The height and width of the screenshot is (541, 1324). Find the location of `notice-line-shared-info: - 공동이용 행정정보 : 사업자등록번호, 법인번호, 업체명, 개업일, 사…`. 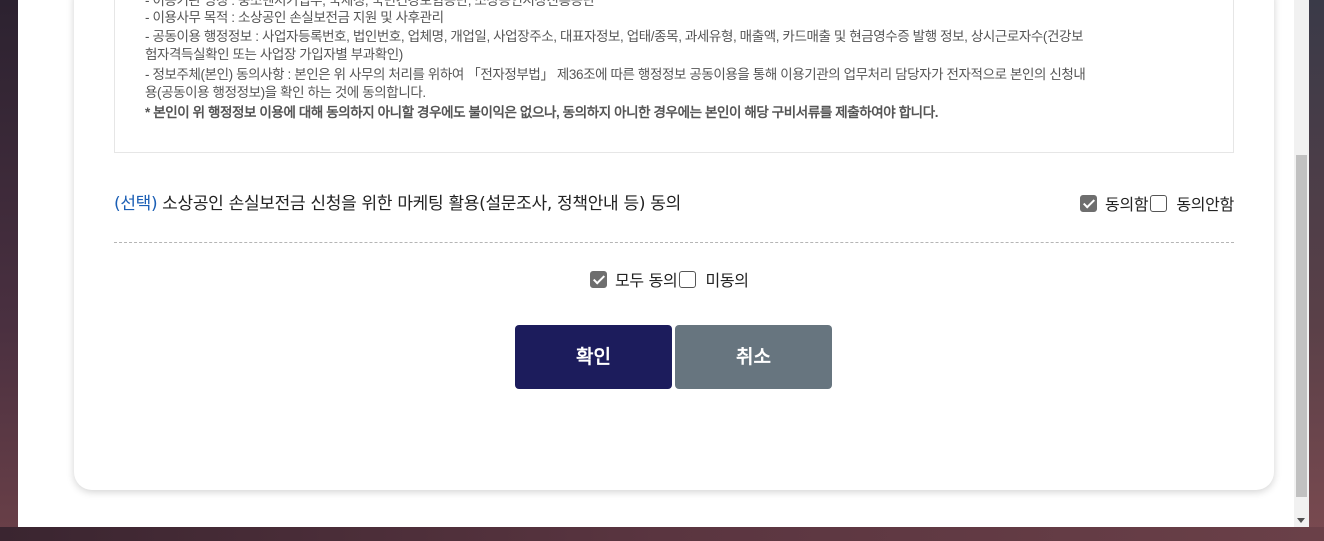

notice-line-shared-info: - 공동이용 행정정보 : 사업자등록번호, 법인번호, 업체명, 개업일, 사… is located at coordinates (614, 36).